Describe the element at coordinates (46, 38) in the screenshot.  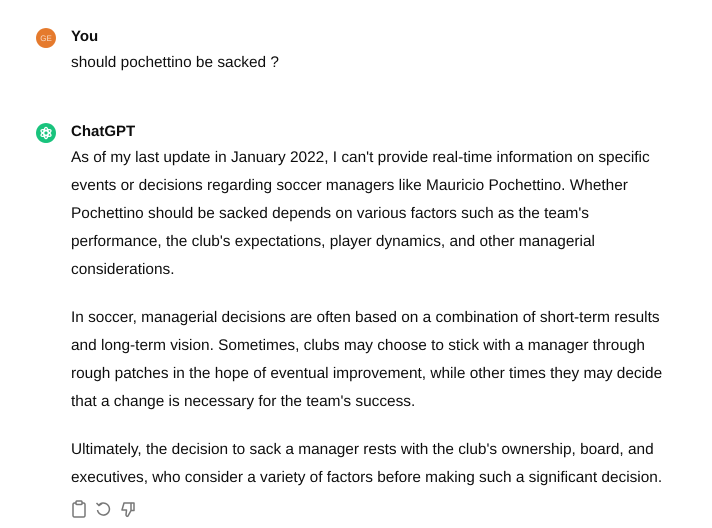
I see `user-avatar: GE` at that location.